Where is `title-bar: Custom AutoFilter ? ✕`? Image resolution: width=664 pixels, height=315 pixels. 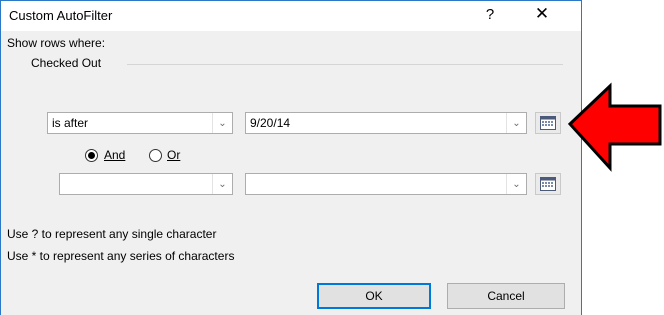
title-bar: Custom AutoFilter ? ✕ is located at coordinates (291, 16).